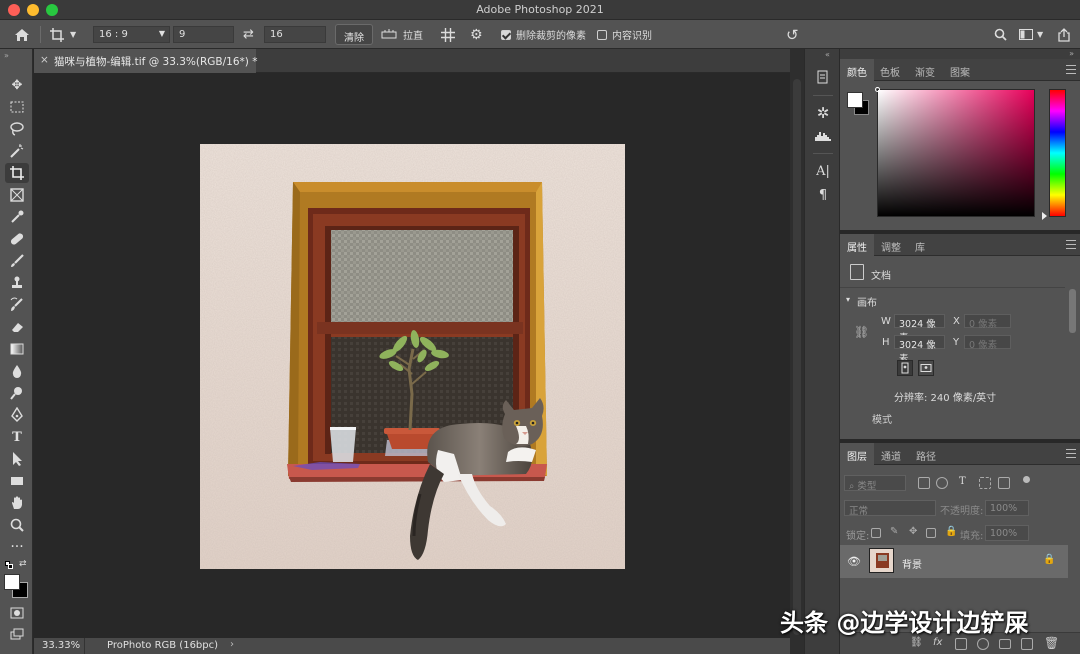 This screenshot has width=1080, height=654. I want to click on overlay-grid-icon, so click(448, 34).